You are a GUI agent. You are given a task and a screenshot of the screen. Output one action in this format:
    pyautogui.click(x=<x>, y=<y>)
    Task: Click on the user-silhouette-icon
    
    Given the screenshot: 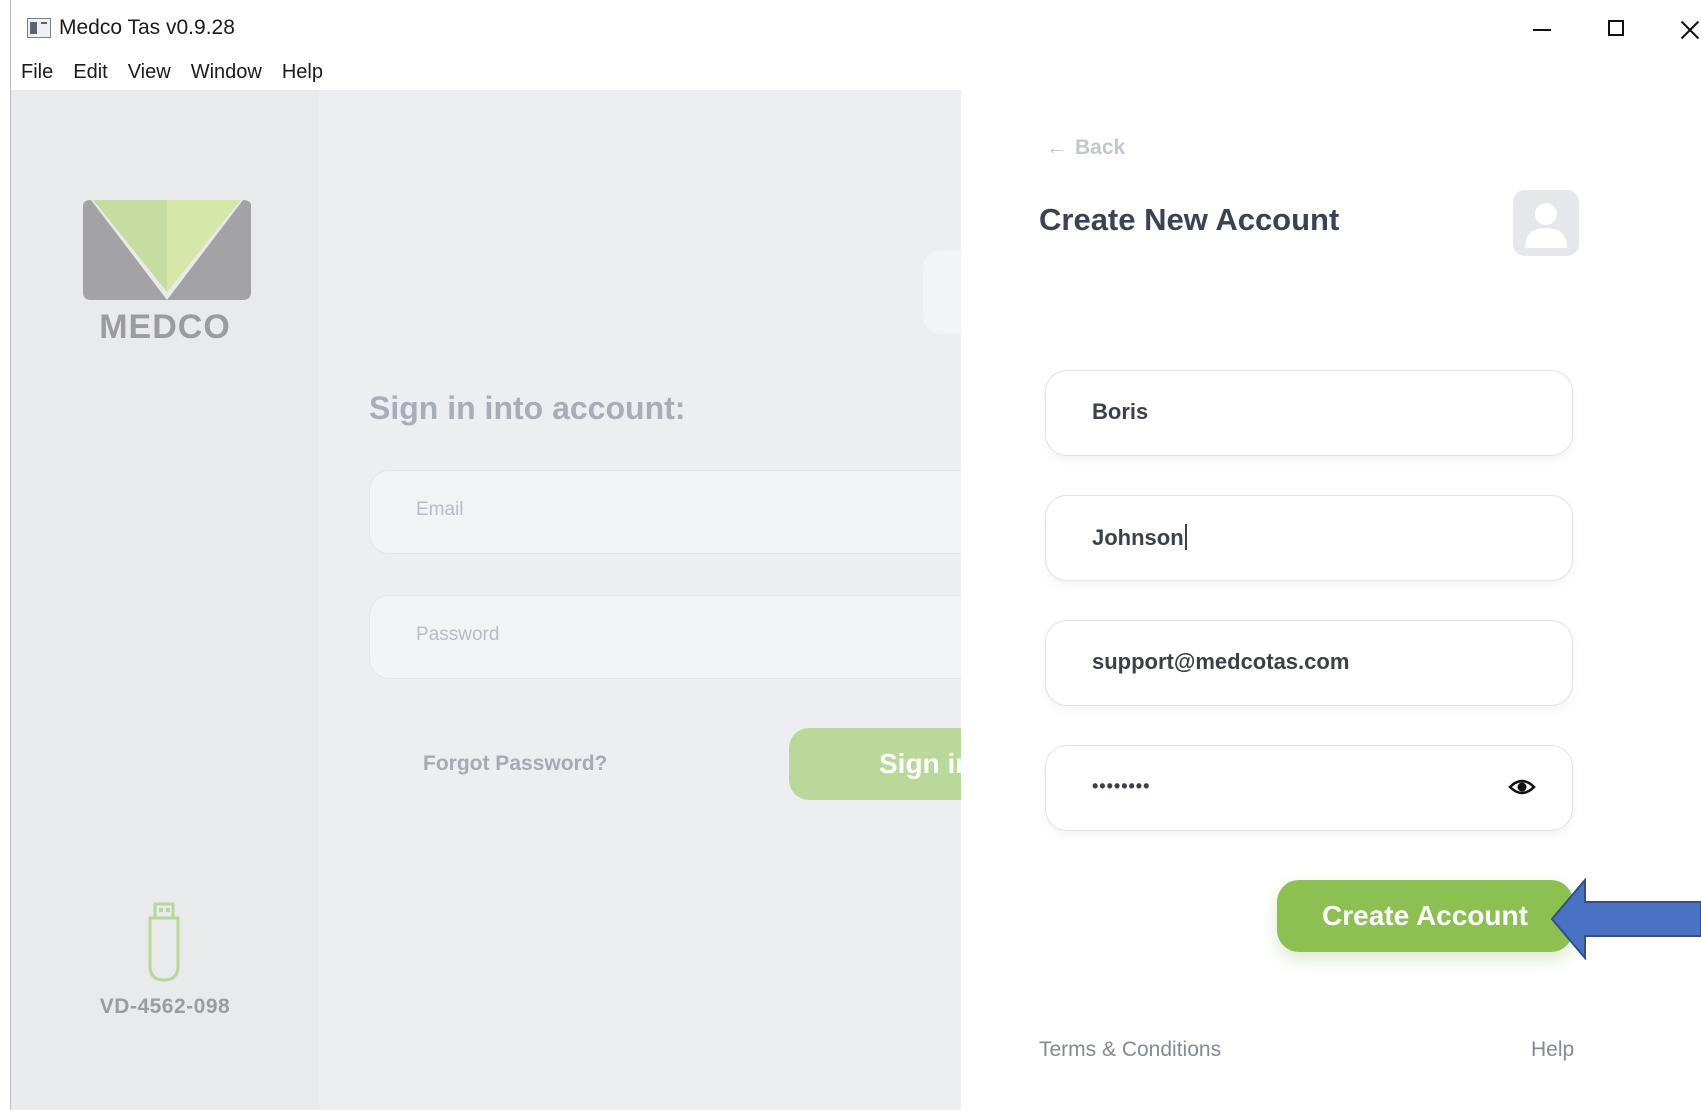 What is the action you would take?
    pyautogui.click(x=1546, y=225)
    